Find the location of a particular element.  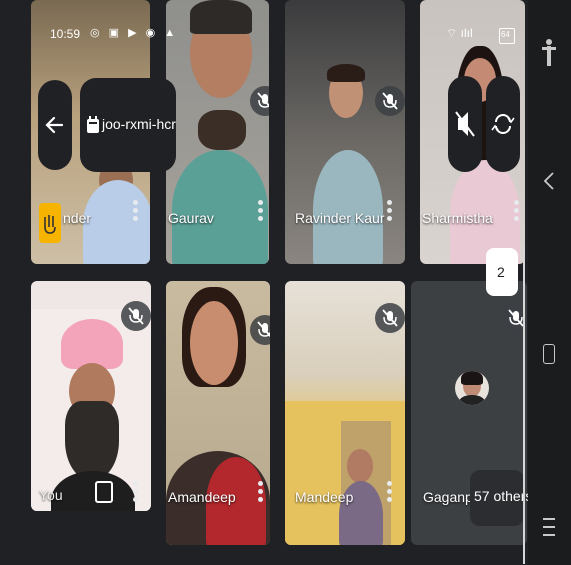

participant-tile-self: You is located at coordinates (91, 396).